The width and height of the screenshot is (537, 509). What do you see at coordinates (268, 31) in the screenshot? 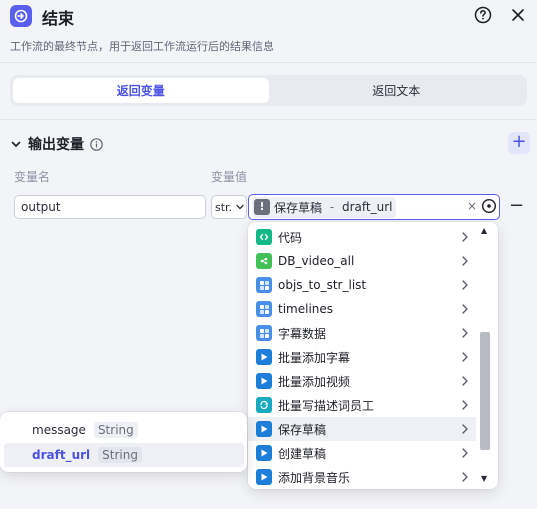
I see `panel-header: 结束 工作流的最终节点，用于返回工作流运行后的结果信息` at bounding box center [268, 31].